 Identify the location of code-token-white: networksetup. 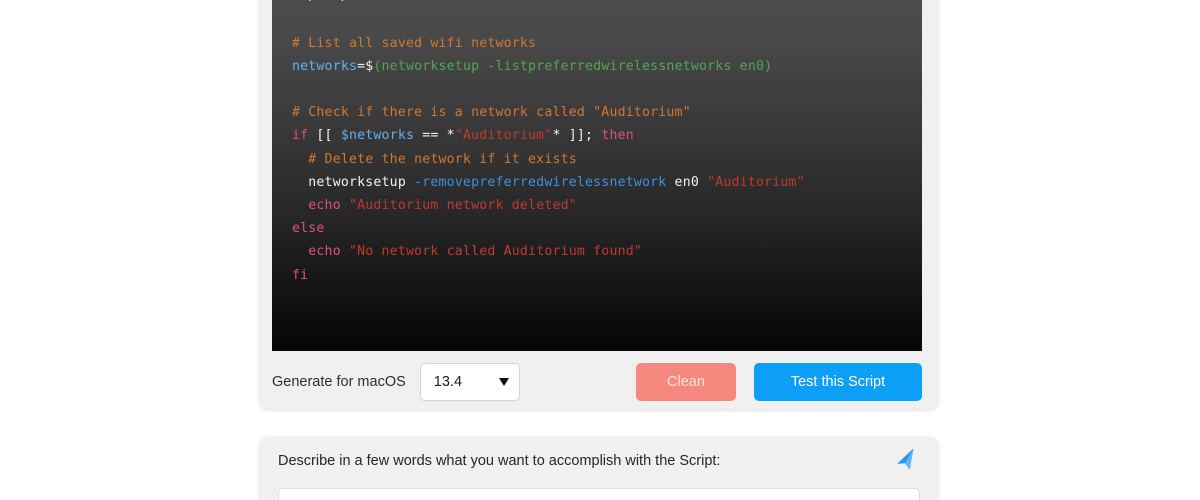
(353, 182).